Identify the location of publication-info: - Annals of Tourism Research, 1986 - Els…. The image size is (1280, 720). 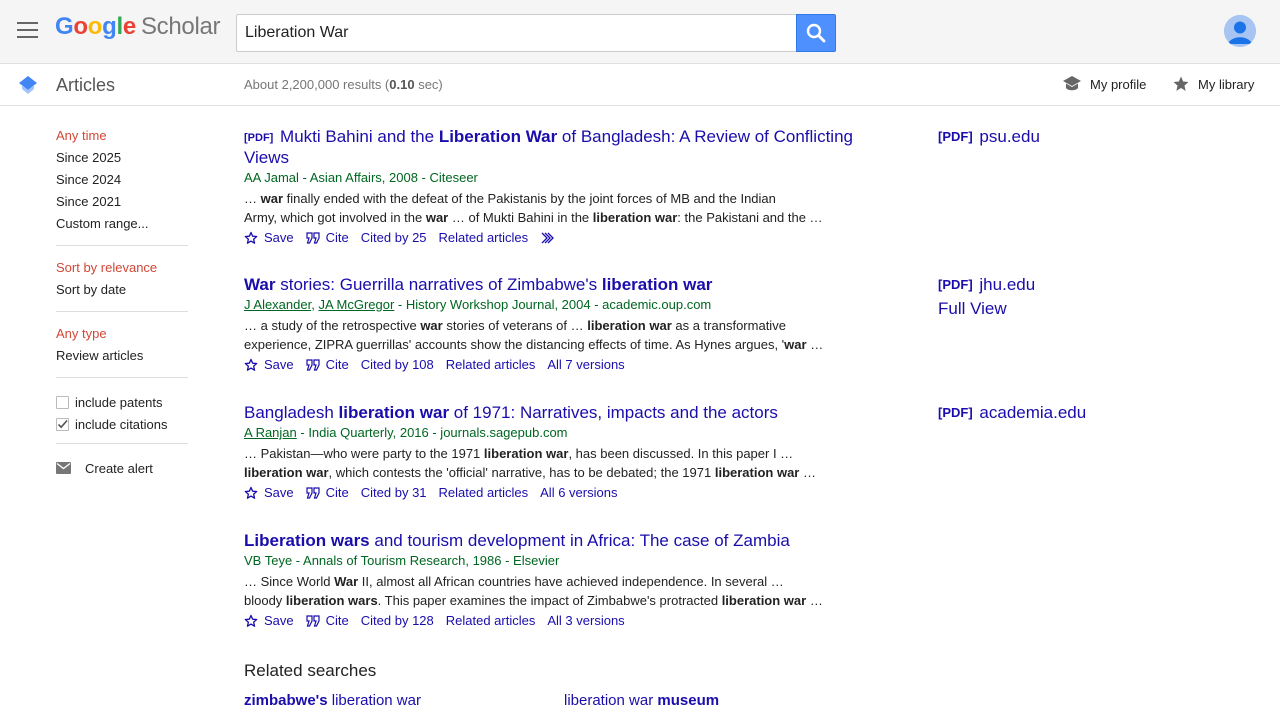
(426, 560).